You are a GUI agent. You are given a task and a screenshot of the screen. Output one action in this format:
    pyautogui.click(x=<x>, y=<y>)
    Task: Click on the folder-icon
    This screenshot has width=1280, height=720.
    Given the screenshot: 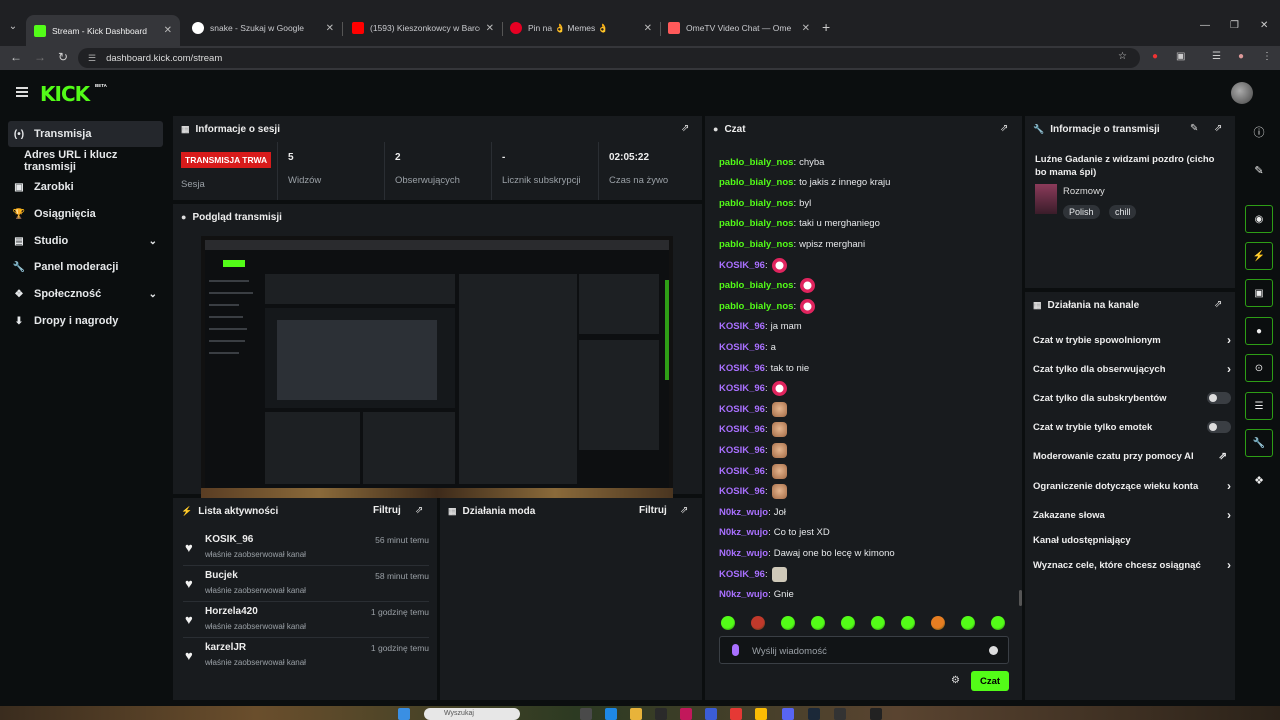 What is the action you would take?
    pyautogui.click(x=636, y=714)
    